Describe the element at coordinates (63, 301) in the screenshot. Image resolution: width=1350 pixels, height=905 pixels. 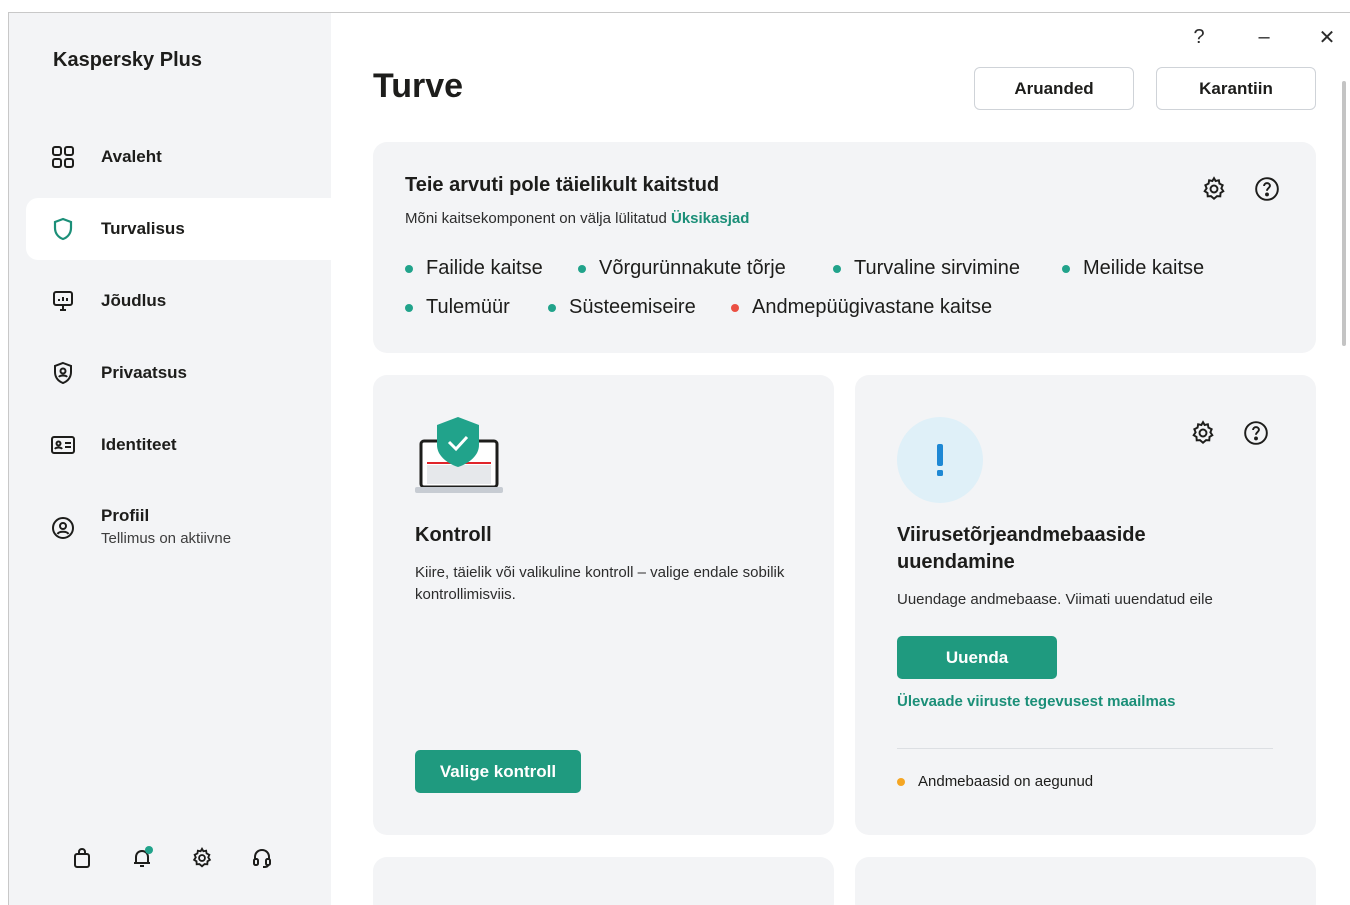
I see `monitor-icon` at that location.